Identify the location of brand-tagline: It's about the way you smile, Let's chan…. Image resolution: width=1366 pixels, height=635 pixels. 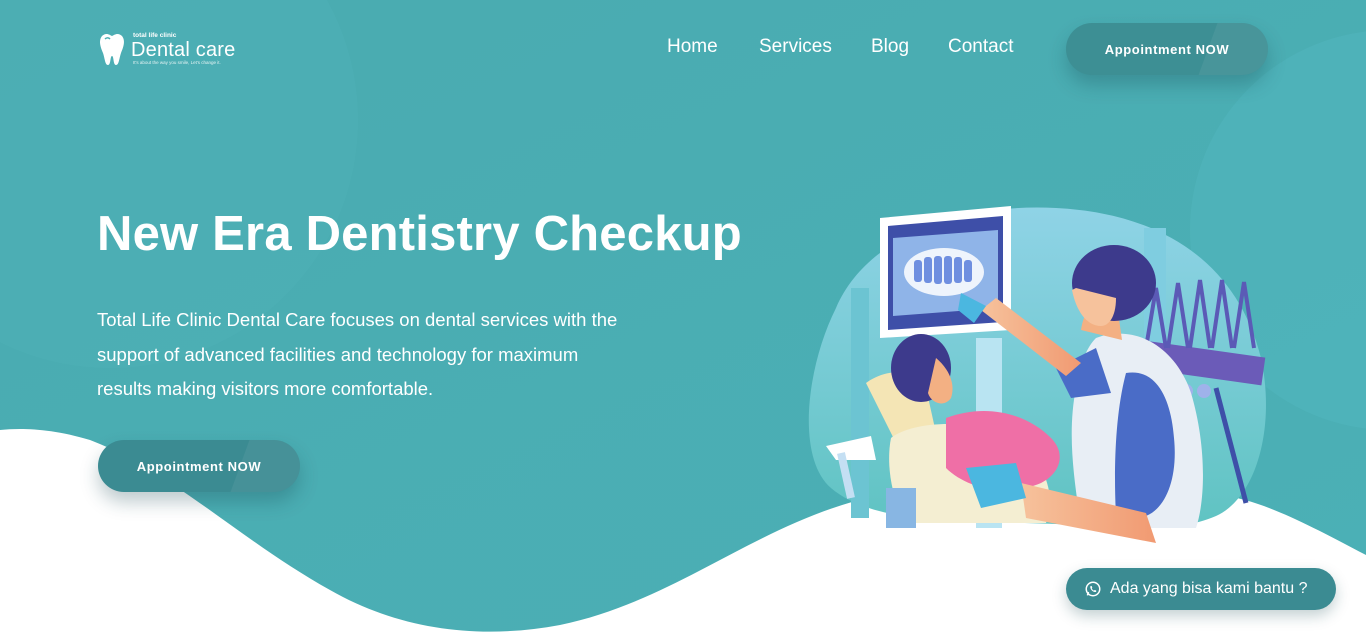
(177, 62).